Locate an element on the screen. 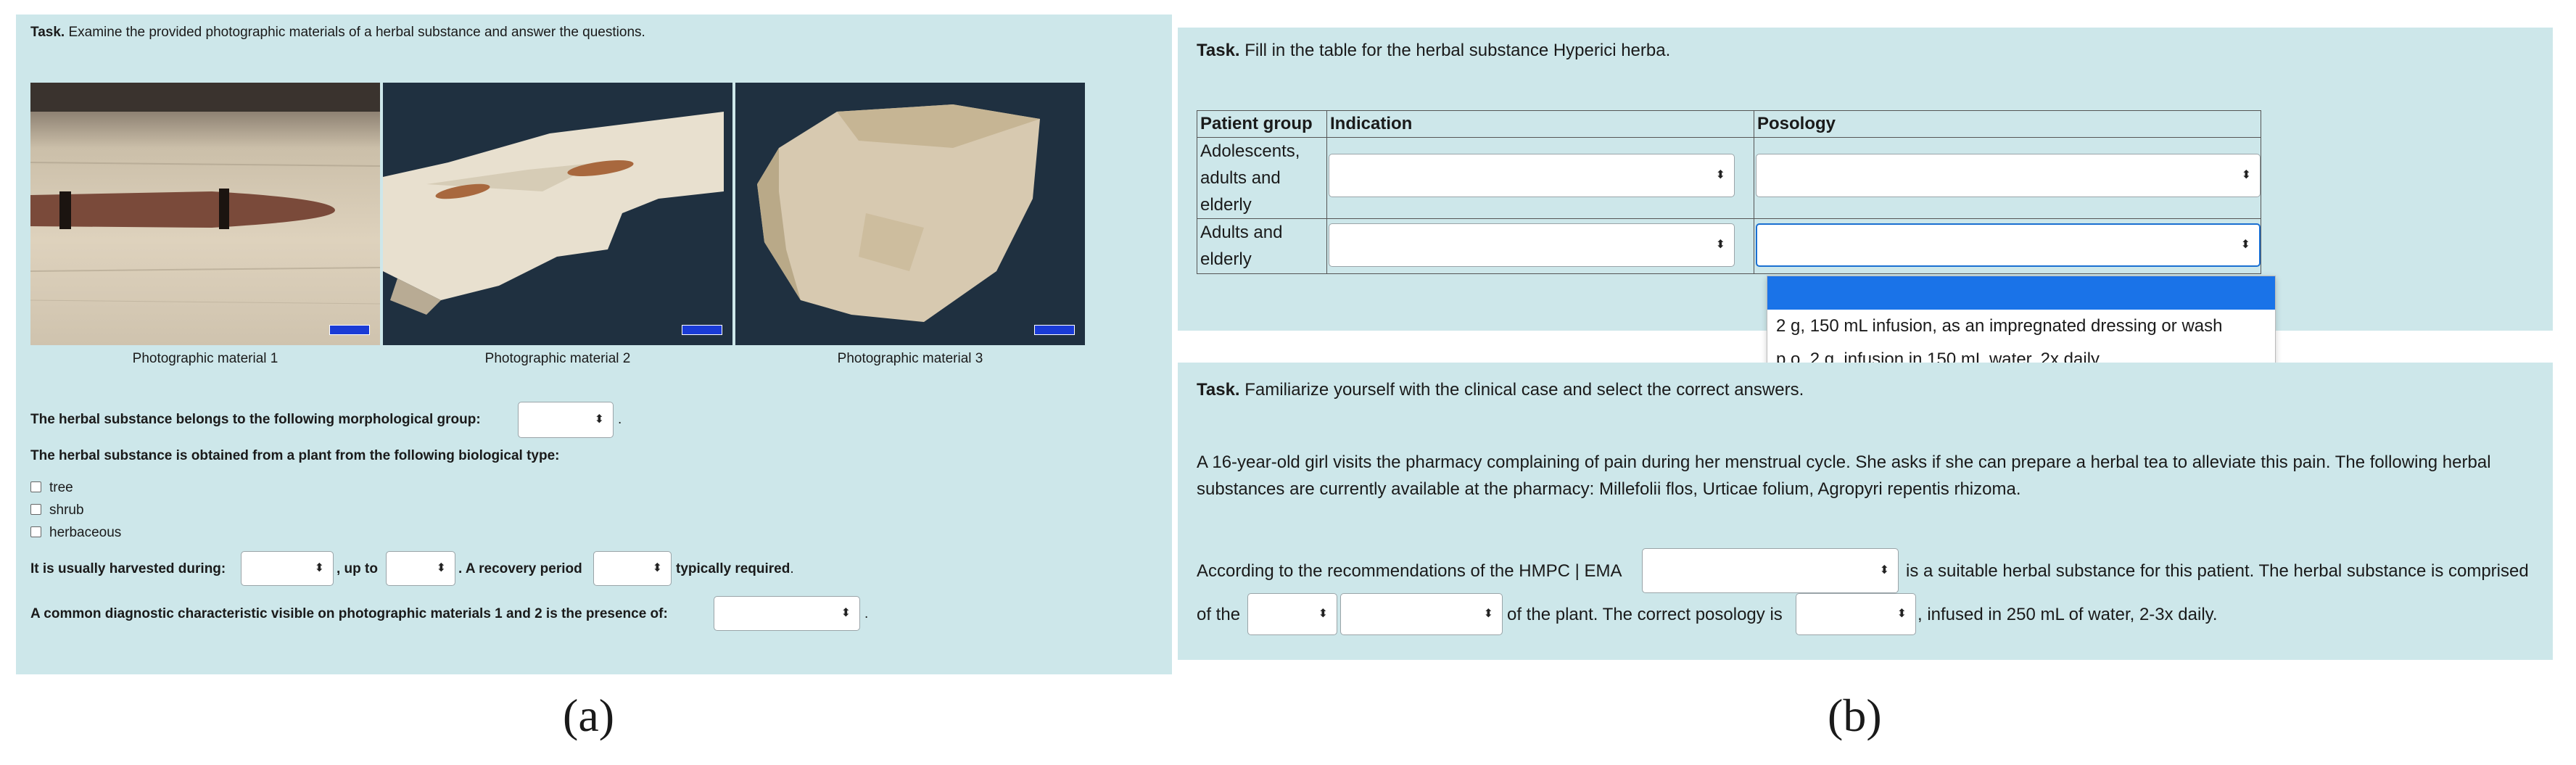  posology-select-row2: ⬍ is located at coordinates (2008, 245).